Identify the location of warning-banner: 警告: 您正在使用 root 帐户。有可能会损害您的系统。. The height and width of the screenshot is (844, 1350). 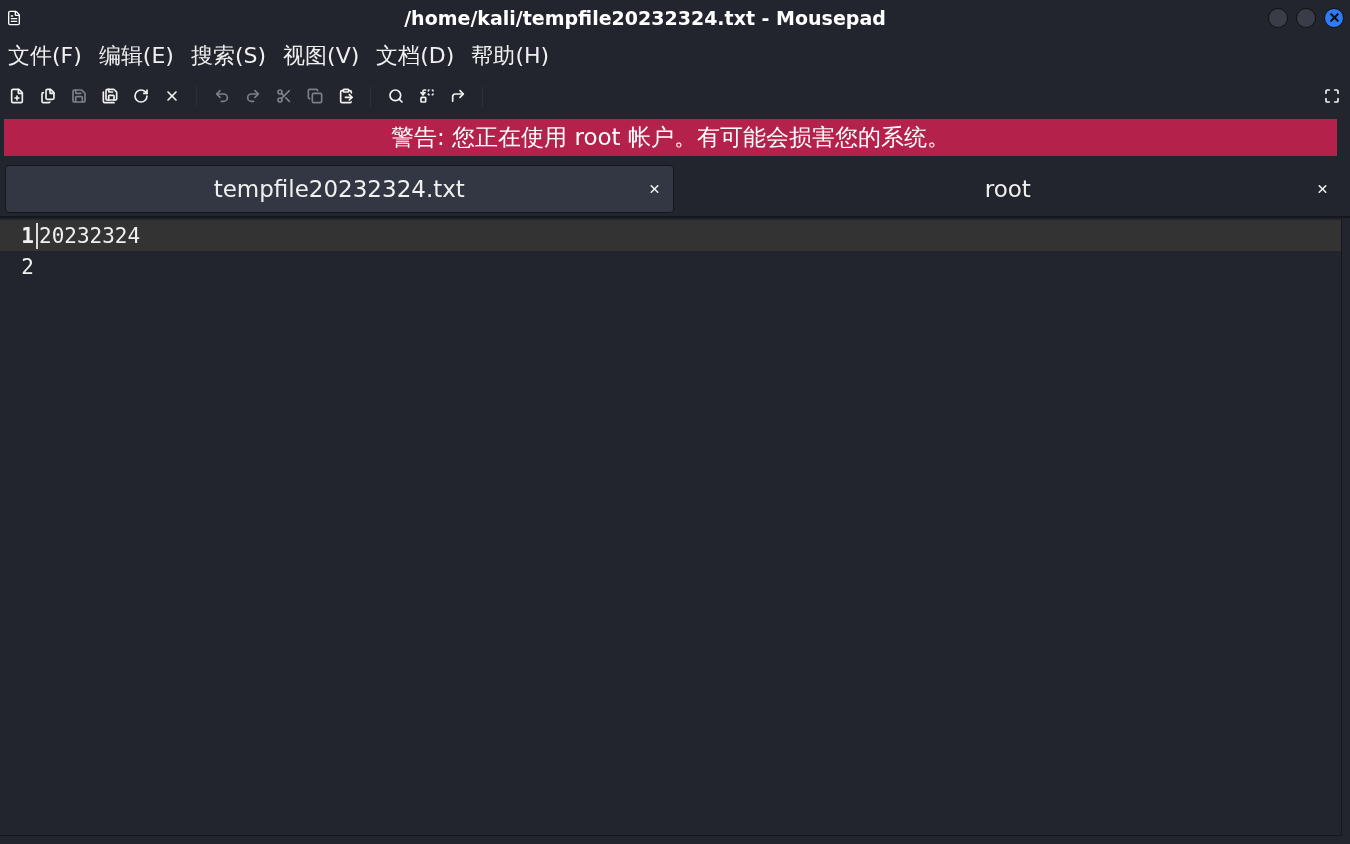
(670, 137).